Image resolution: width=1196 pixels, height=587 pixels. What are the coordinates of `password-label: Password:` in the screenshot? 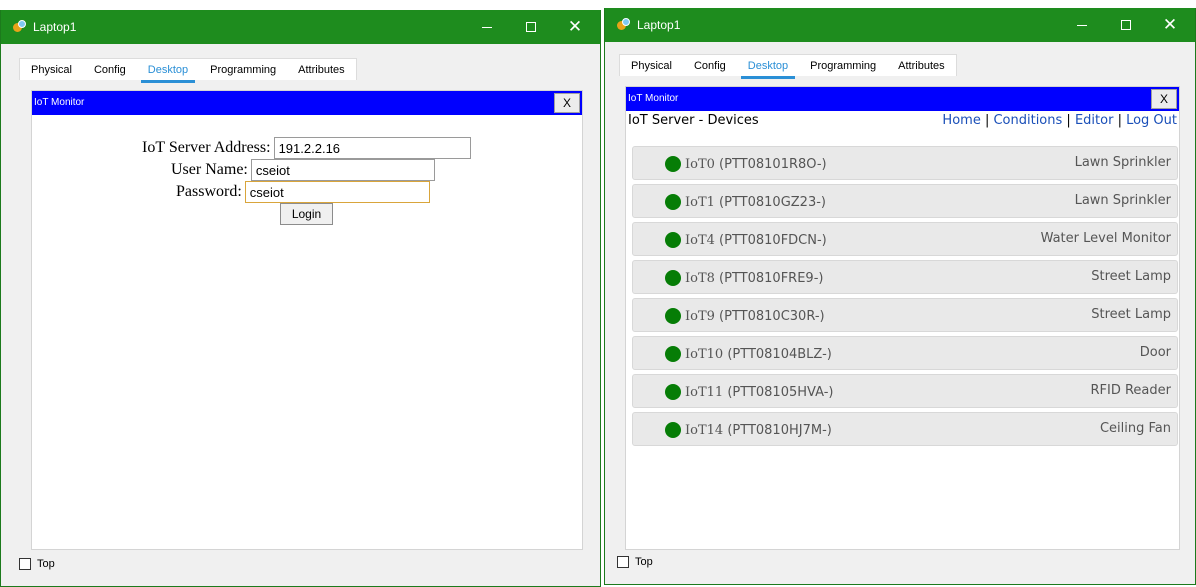 It's located at (209, 191).